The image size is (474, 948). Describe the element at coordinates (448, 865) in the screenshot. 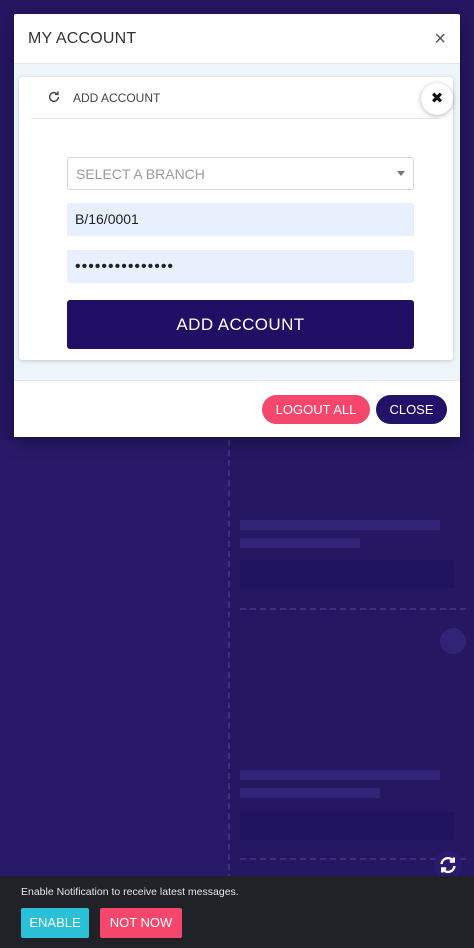

I see `sync-icon` at that location.